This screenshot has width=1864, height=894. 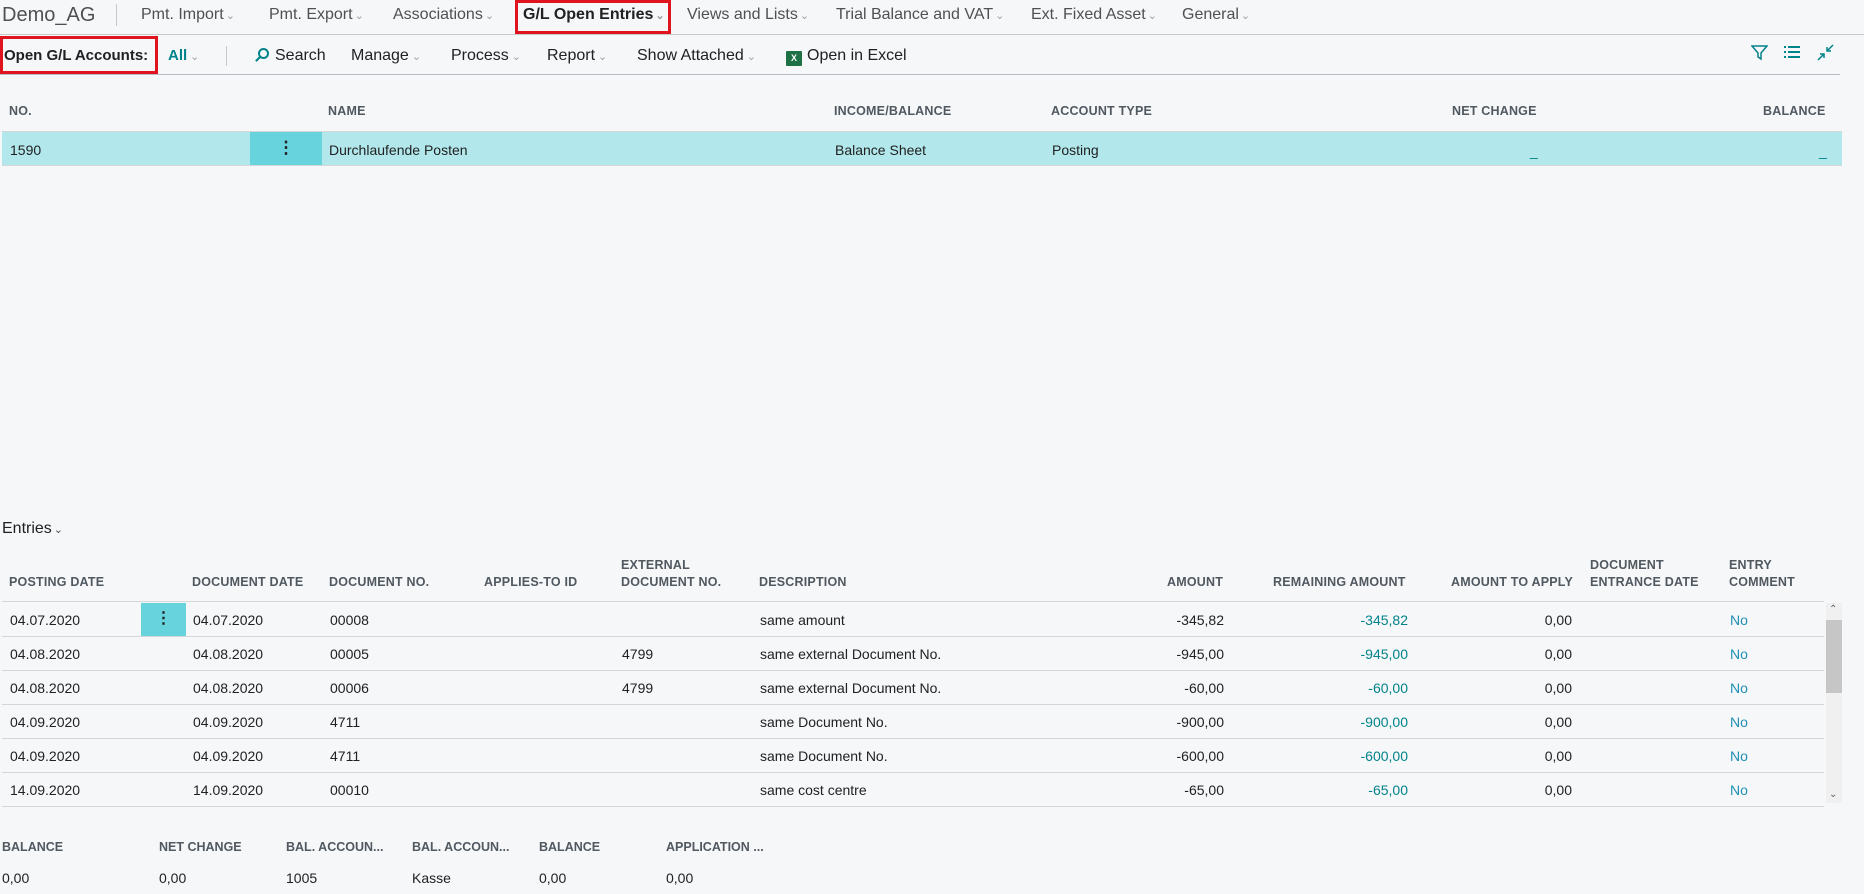 I want to click on column-header-document-no: DOCUMENT NO., so click(x=379, y=582).